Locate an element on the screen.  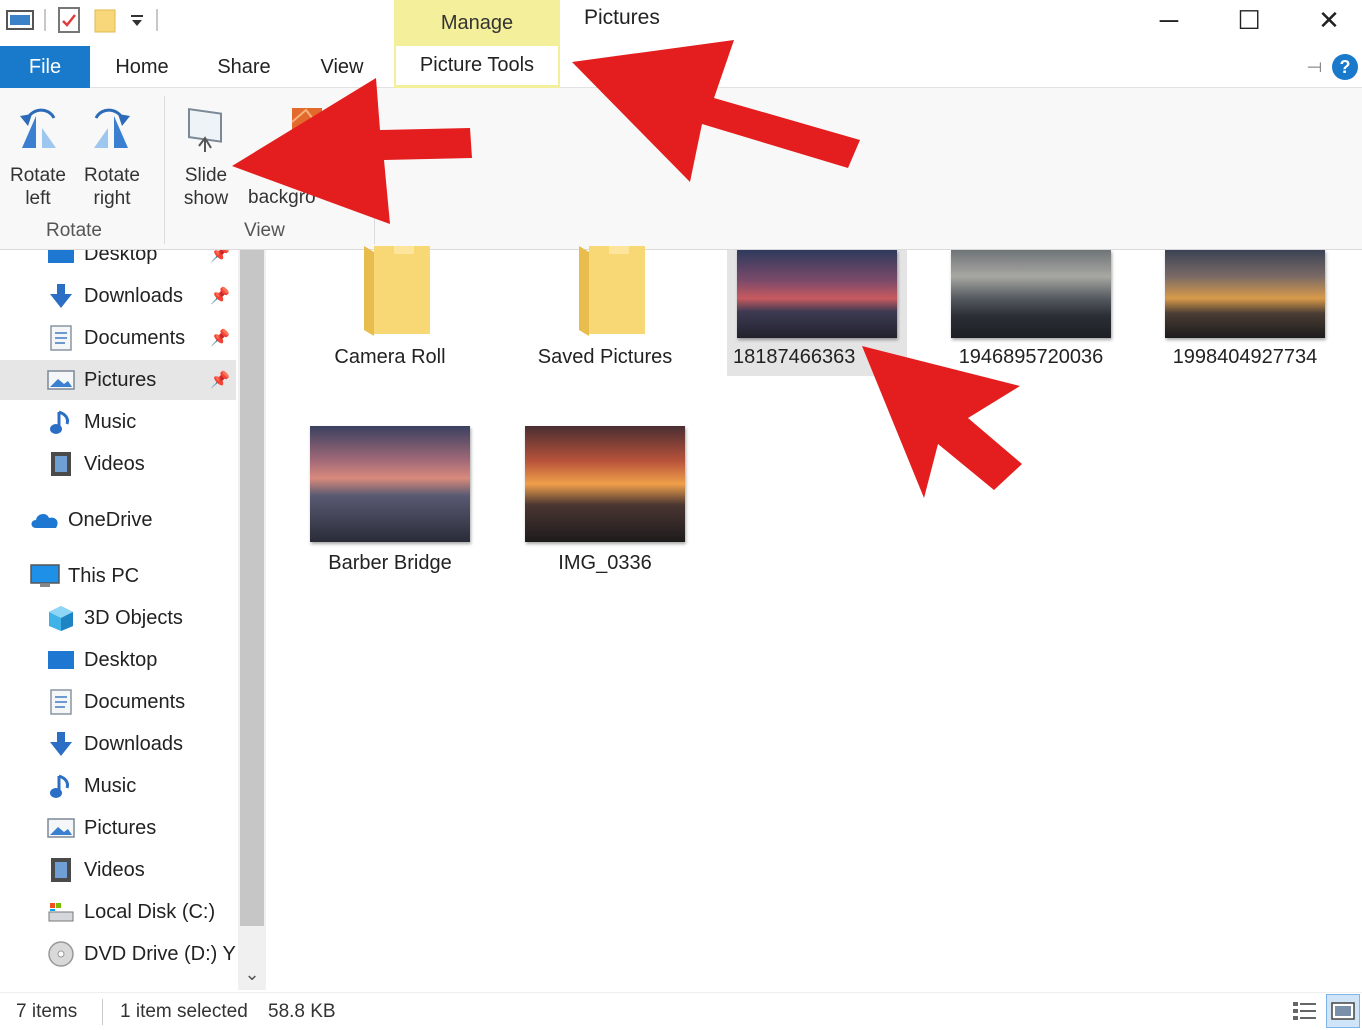
maximize-button: ☐ is located at coordinates (1249, 20).